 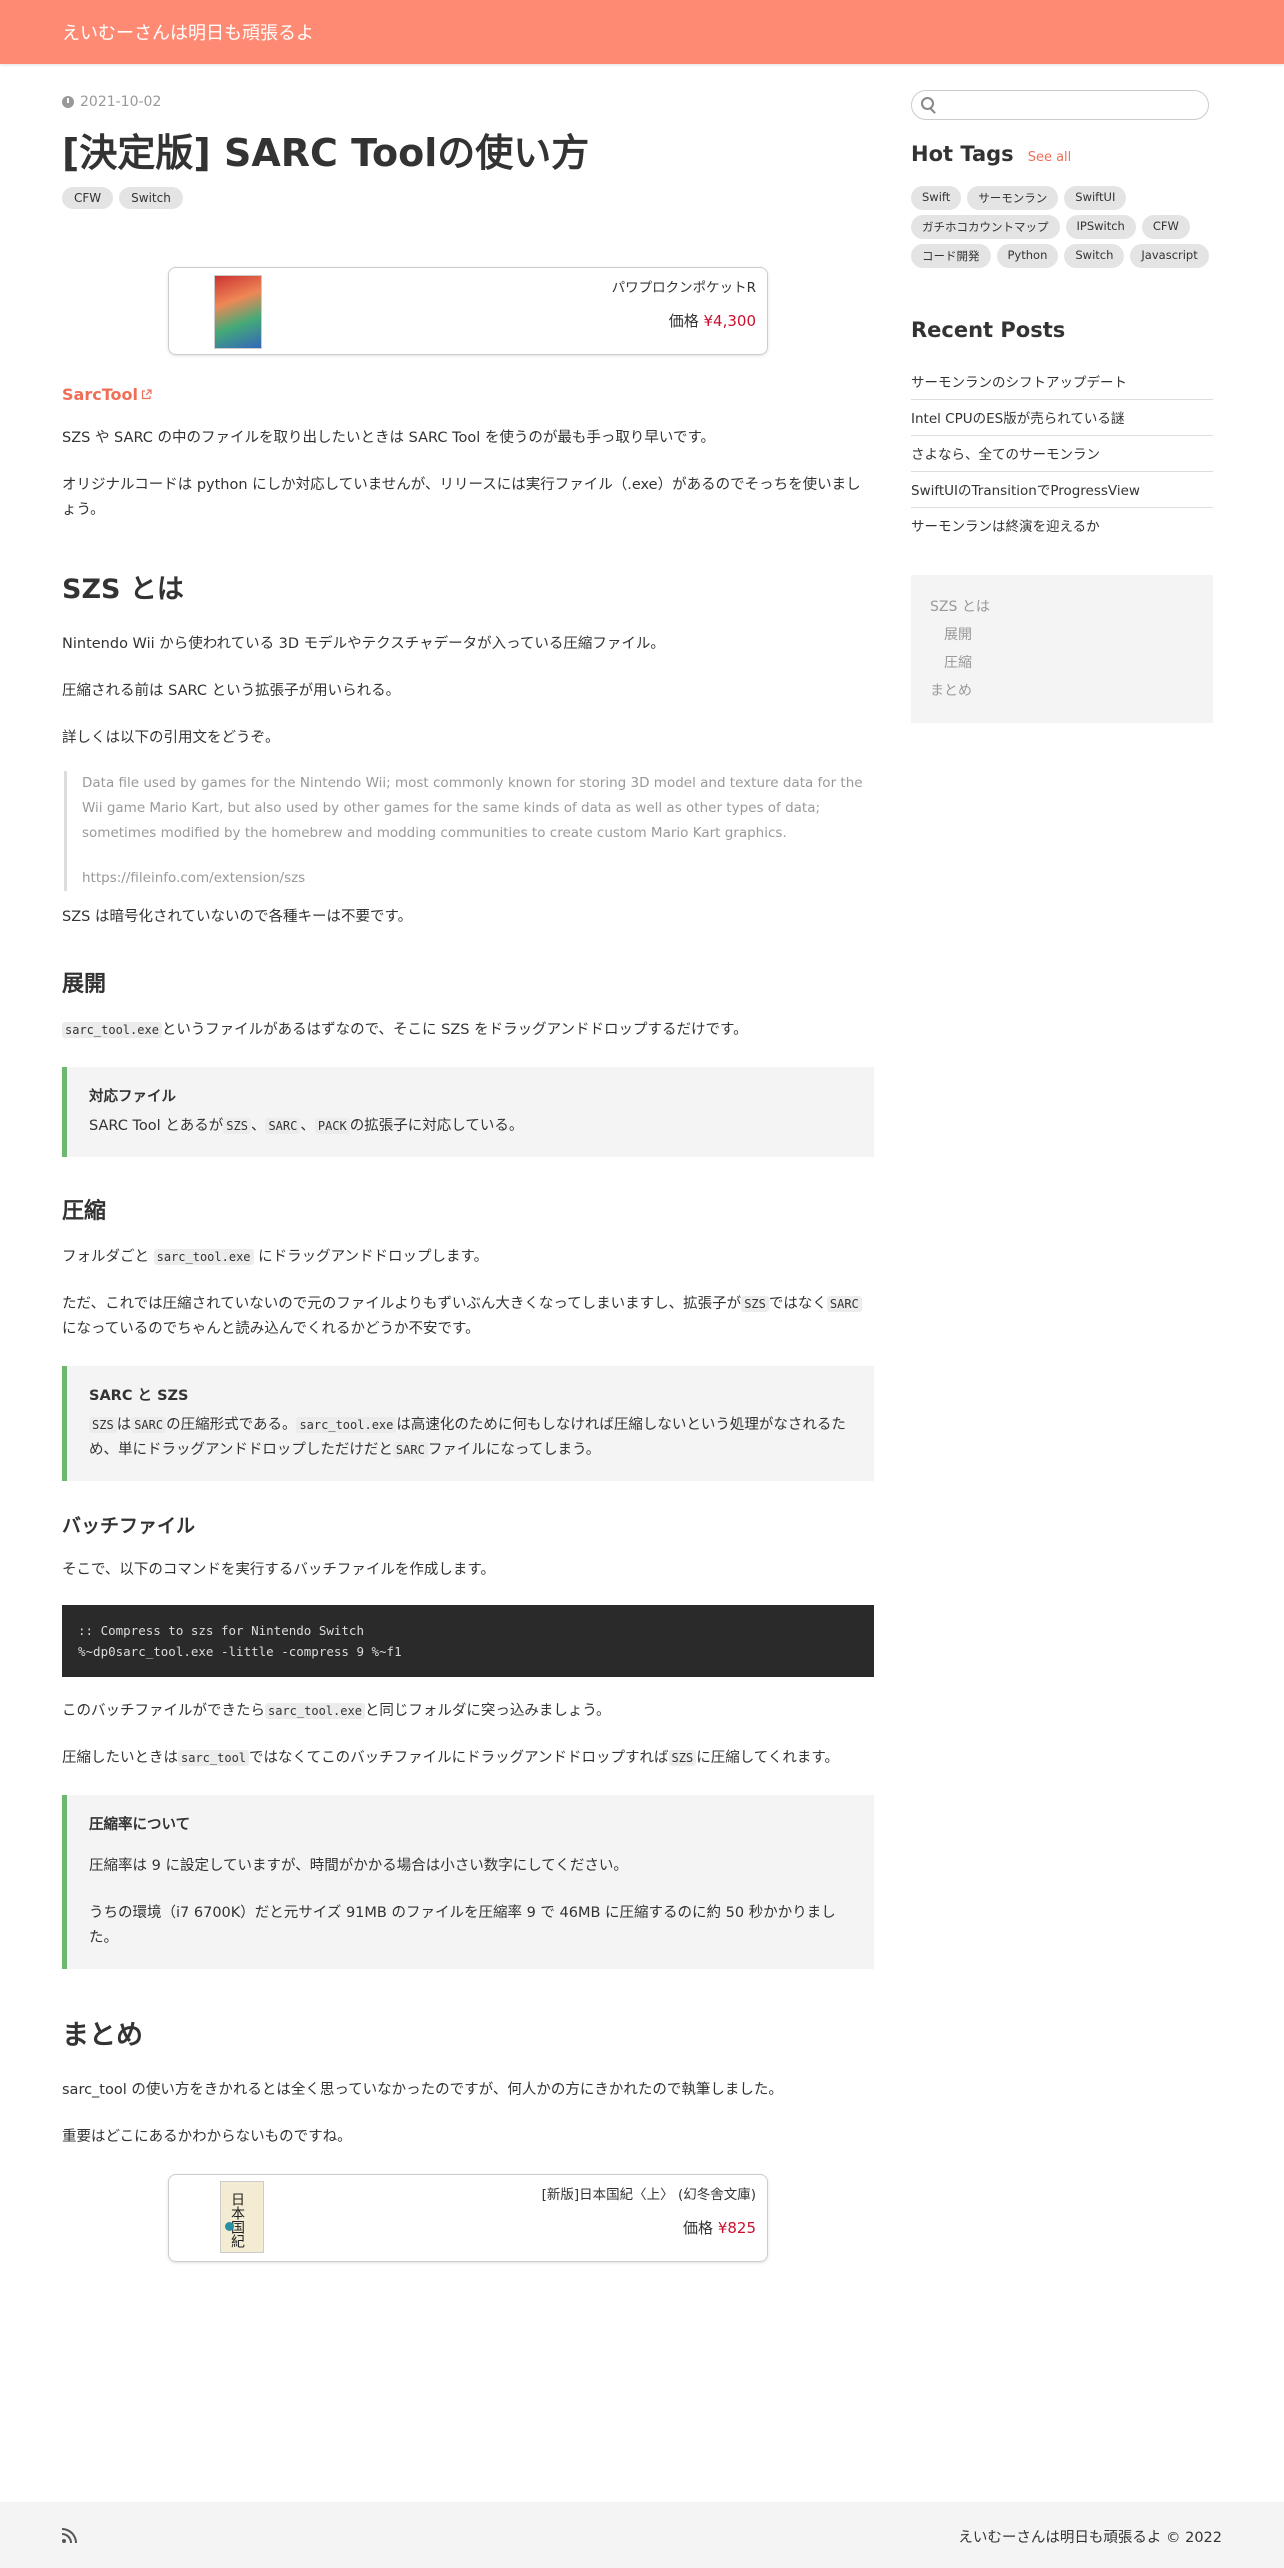 What do you see at coordinates (1013, 198) in the screenshot?
I see `tag-salmon-run: サーモンラン` at bounding box center [1013, 198].